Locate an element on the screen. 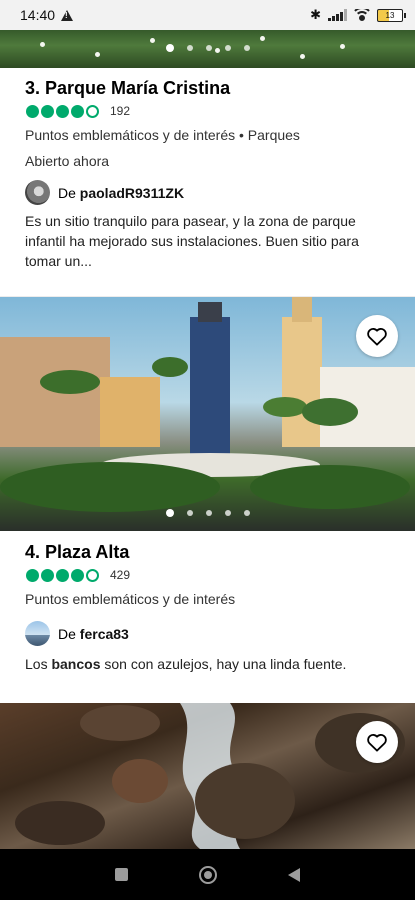 The width and height of the screenshot is (415, 900). home-circle-icon is located at coordinates (207, 874).